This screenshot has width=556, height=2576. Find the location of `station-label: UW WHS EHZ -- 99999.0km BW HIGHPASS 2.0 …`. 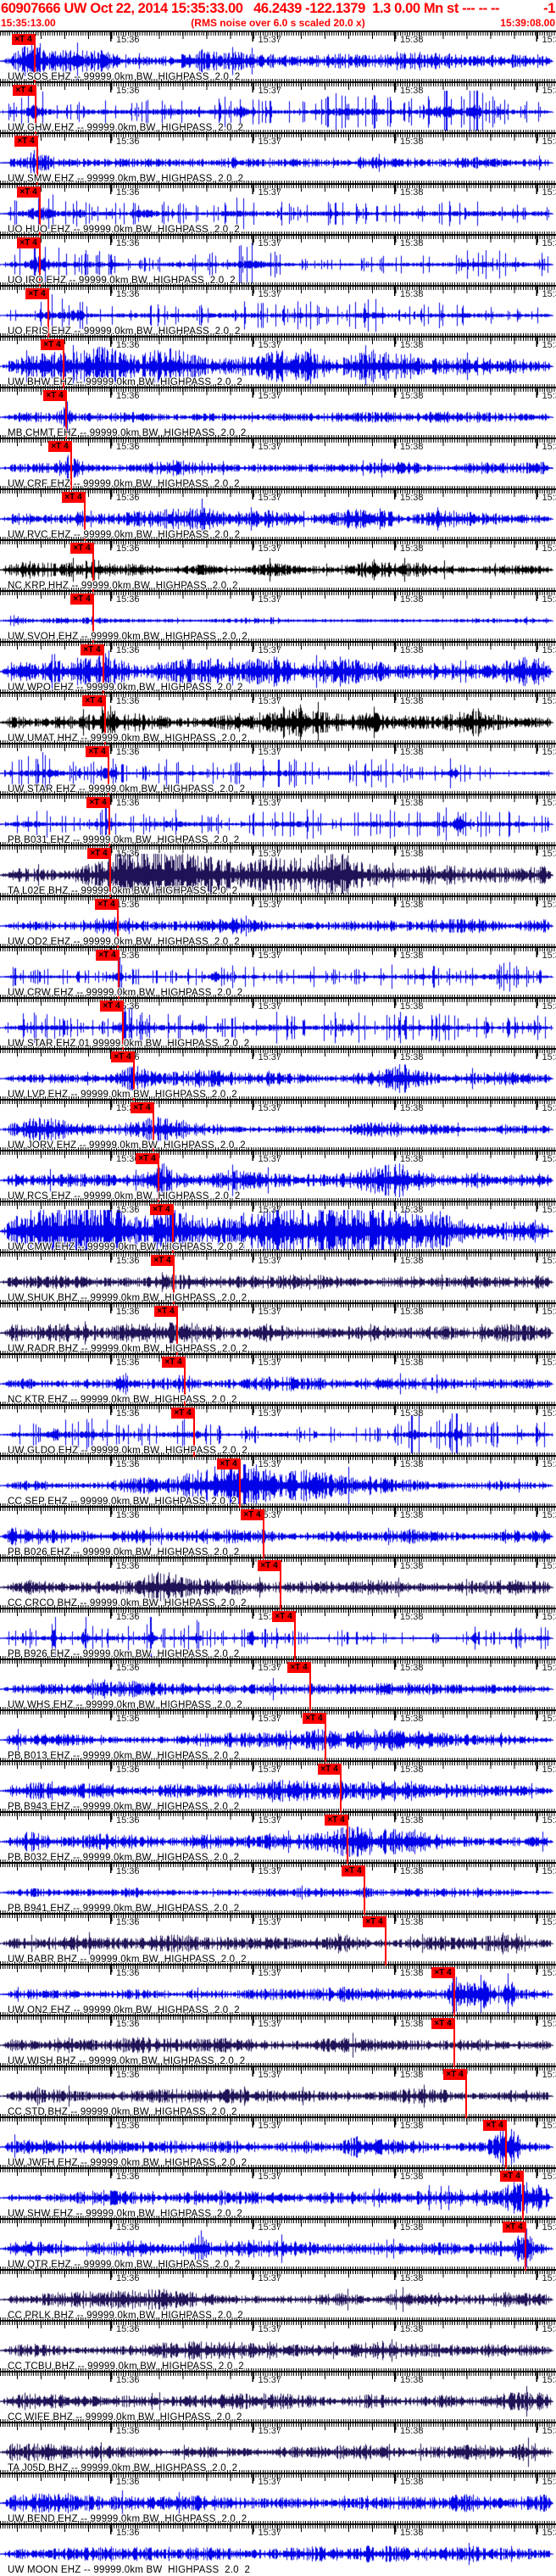

station-label: UW WHS EHZ -- 99999.0km BW HIGHPASS 2.0 … is located at coordinates (125, 1705).